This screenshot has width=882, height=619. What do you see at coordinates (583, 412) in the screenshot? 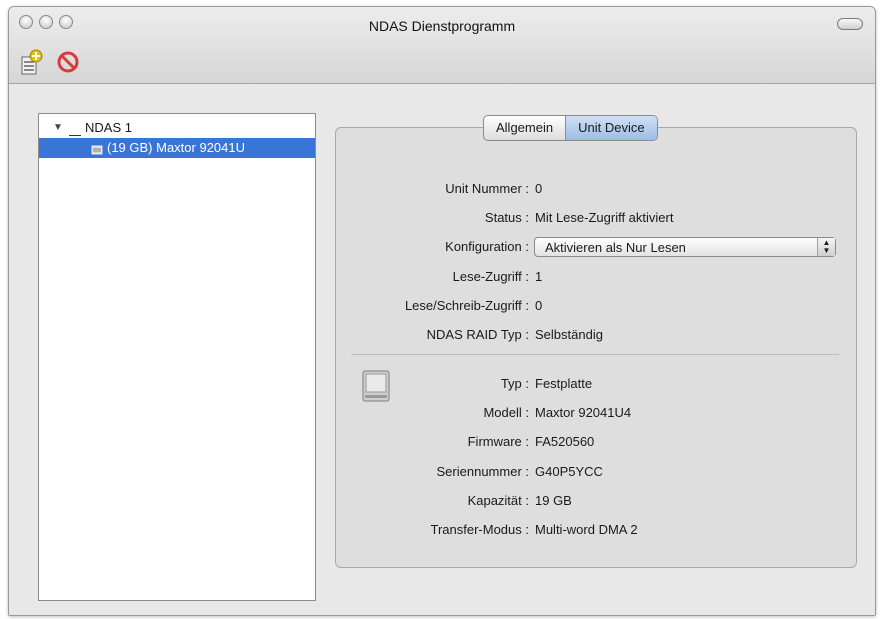
I see `field-value: Maxtor 92041U4` at bounding box center [583, 412].